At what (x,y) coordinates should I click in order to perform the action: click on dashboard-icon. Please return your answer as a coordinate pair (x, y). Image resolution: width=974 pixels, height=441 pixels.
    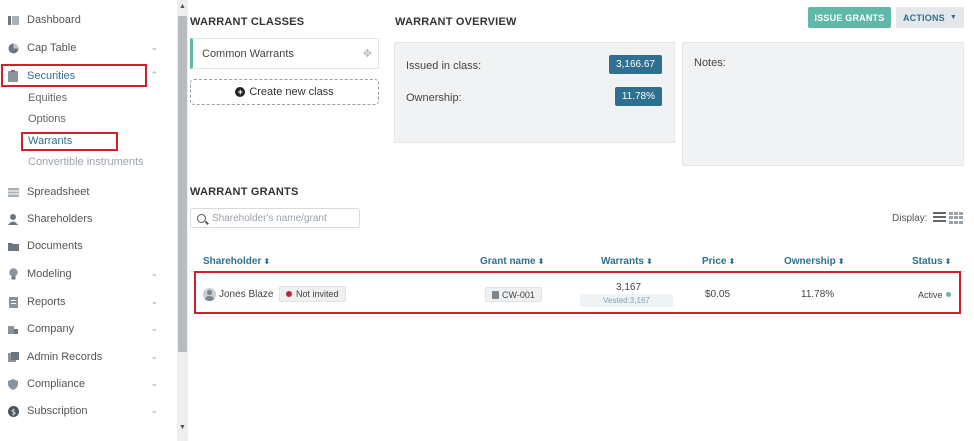
    Looking at the image, I should click on (13, 20).